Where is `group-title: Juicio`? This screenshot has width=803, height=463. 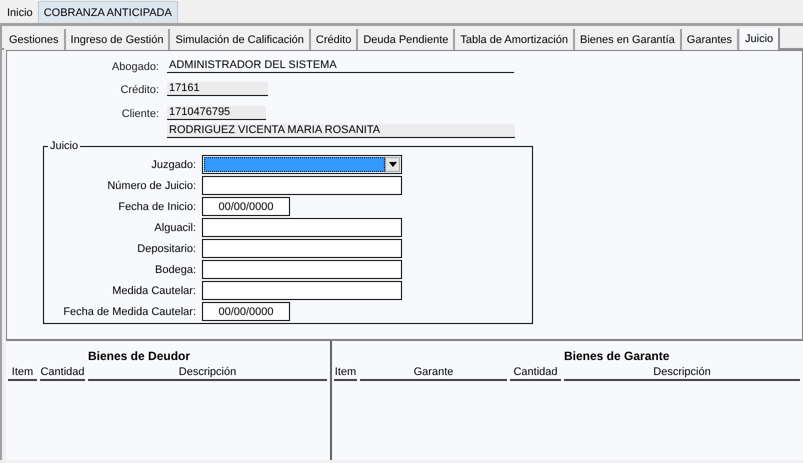 group-title: Juicio is located at coordinates (64, 146).